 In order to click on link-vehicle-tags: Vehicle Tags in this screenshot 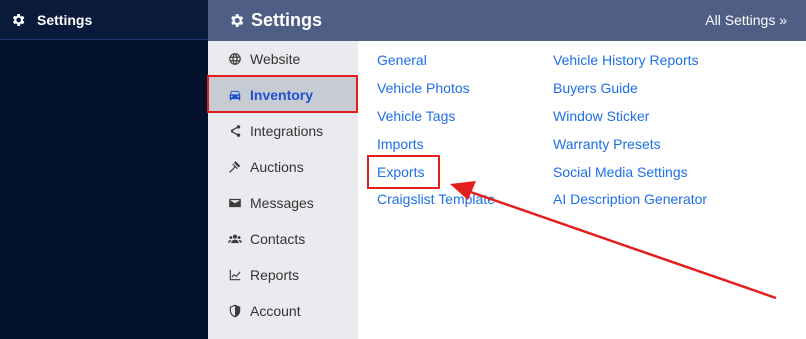, I will do `click(416, 116)`.